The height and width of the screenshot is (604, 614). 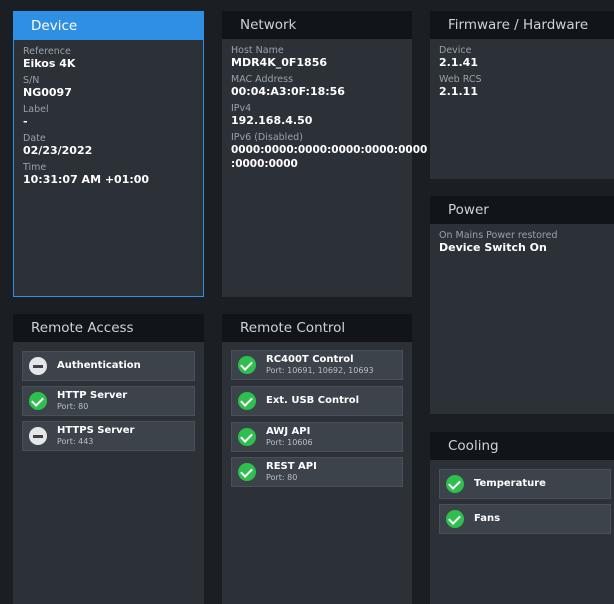 I want to click on service-rc400t-control: RC400T Control Port: 10691, 10692, 10693, so click(x=317, y=365).